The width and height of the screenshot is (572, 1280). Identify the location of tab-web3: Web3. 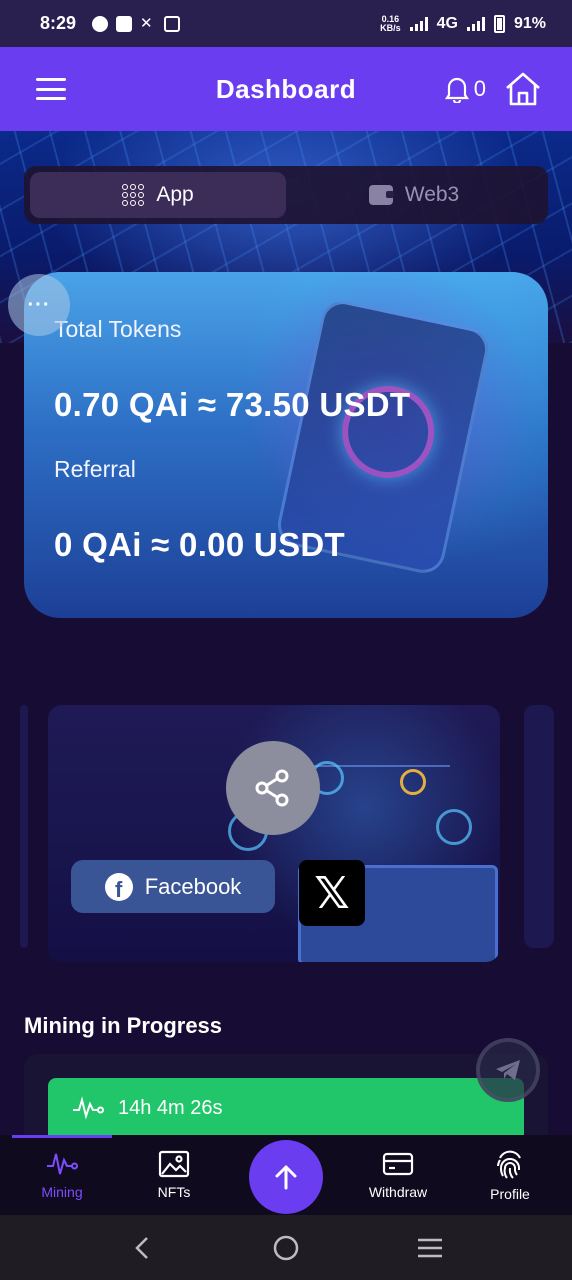
(414, 195).